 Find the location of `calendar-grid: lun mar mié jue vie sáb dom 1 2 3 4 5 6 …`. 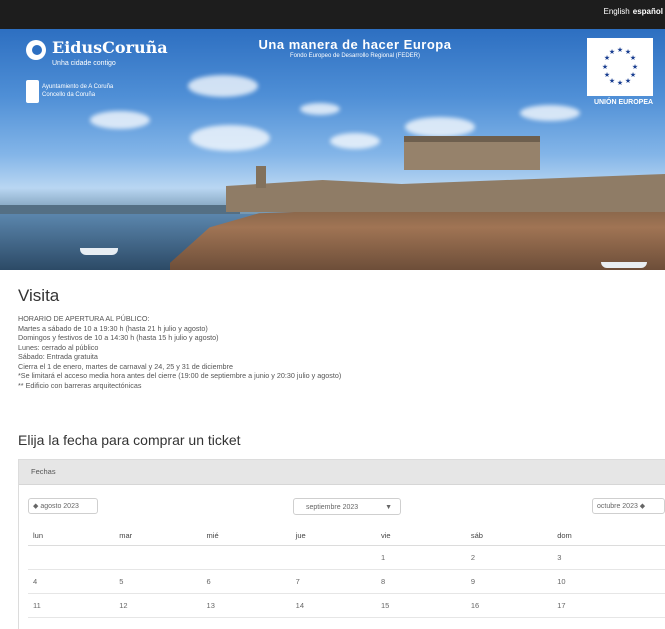

calendar-grid: lun mar mié jue vie sáb dom 1 2 3 4 5 6 … is located at coordinates (346, 571).